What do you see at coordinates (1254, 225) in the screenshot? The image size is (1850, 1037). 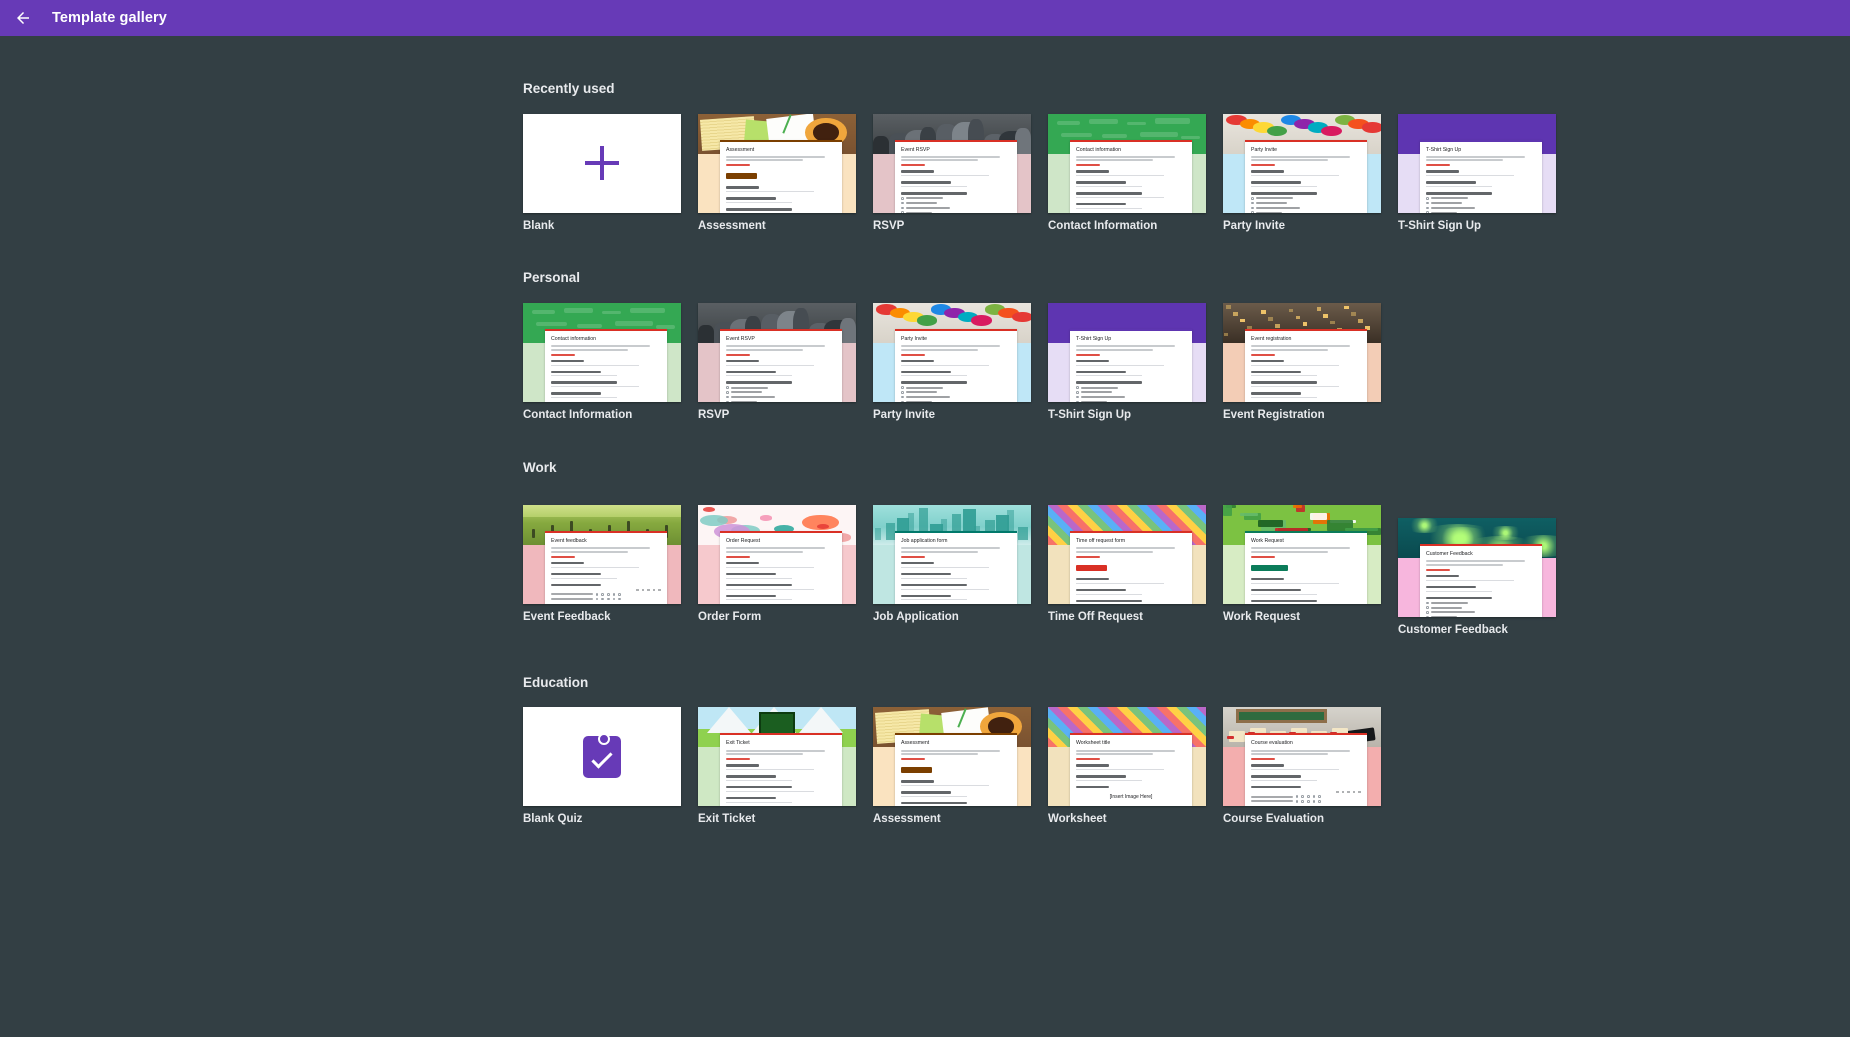 I see `template-label: Party Invite` at bounding box center [1254, 225].